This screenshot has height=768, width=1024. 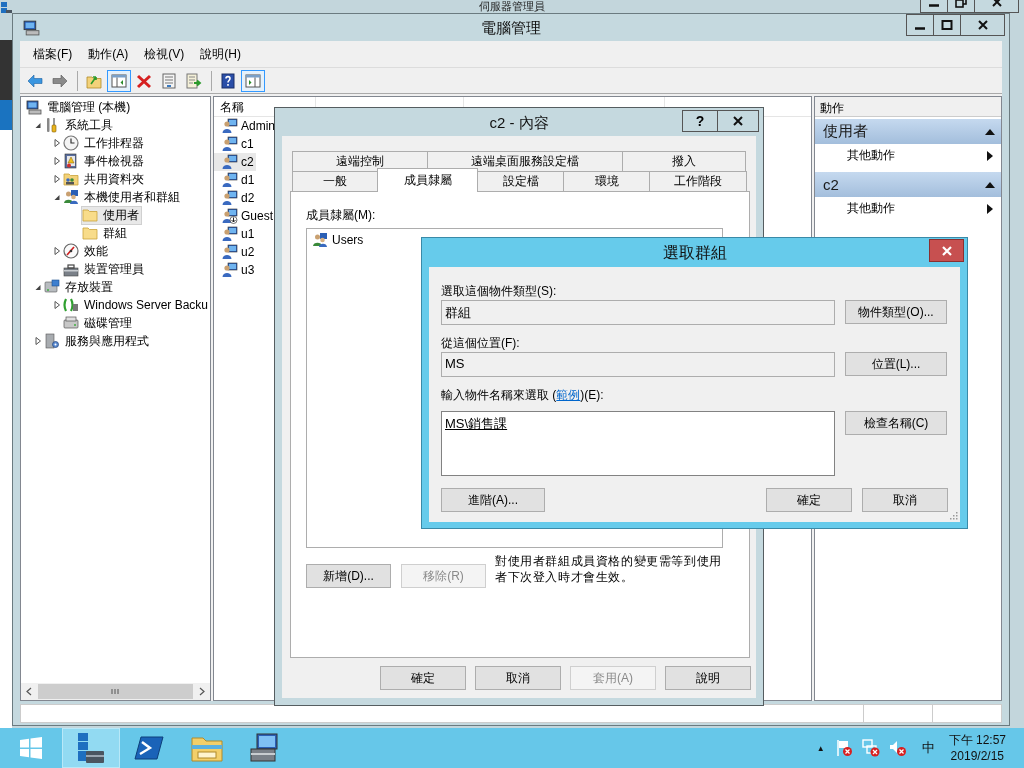 What do you see at coordinates (592, 395) in the screenshot?
I see `field-label: )(E):` at bounding box center [592, 395].